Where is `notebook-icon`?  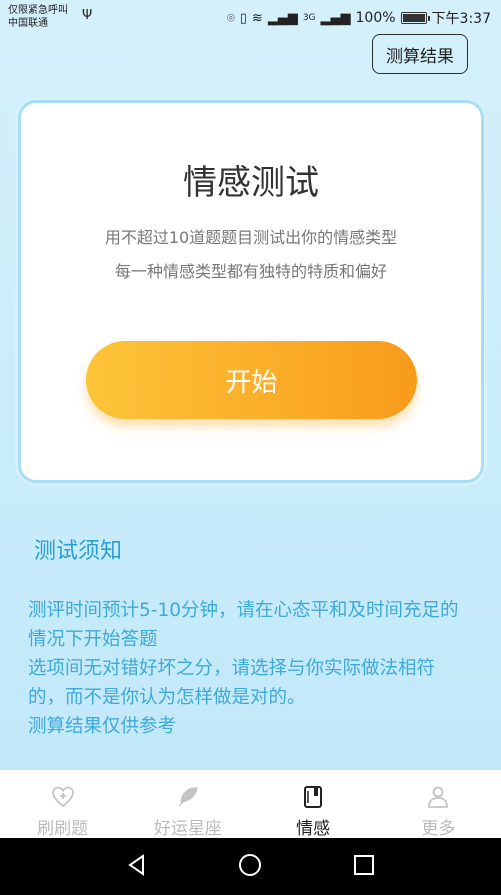 notebook-icon is located at coordinates (313, 797).